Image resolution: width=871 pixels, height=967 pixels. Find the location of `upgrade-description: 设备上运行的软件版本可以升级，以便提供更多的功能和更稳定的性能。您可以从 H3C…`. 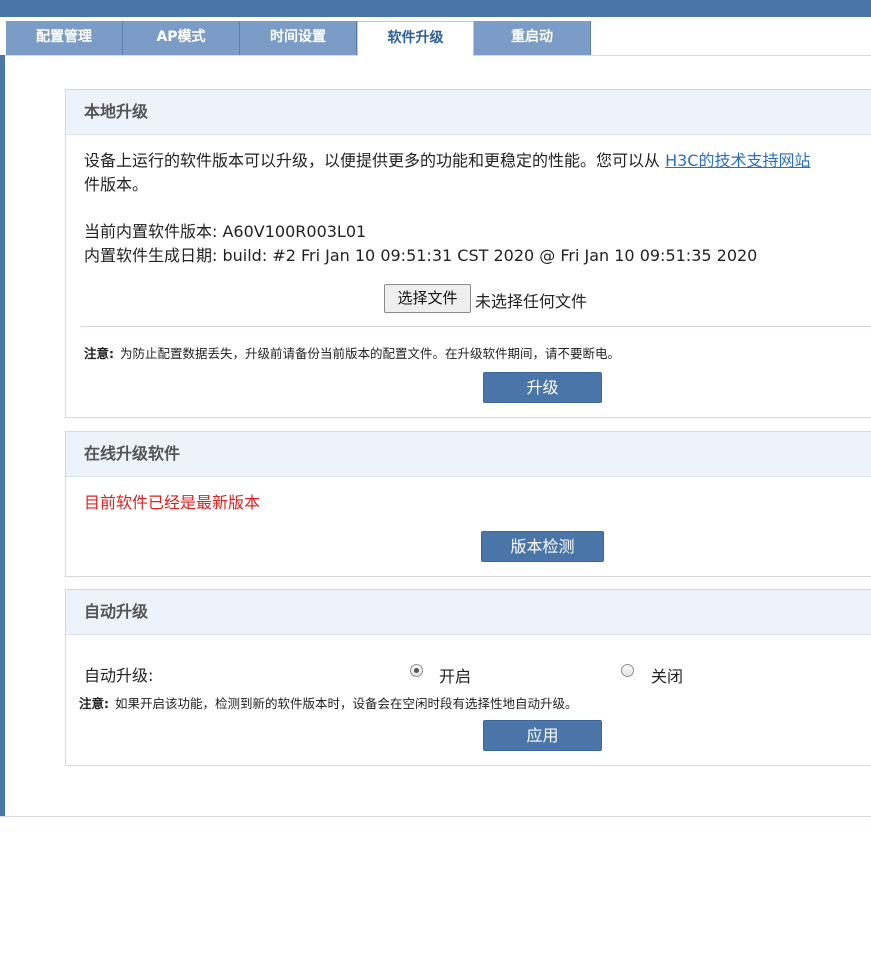

upgrade-description: 设备上运行的软件版本可以升级，以便提供更多的功能和更稳定的性能。您可以从 H3C… is located at coordinates (447, 159).